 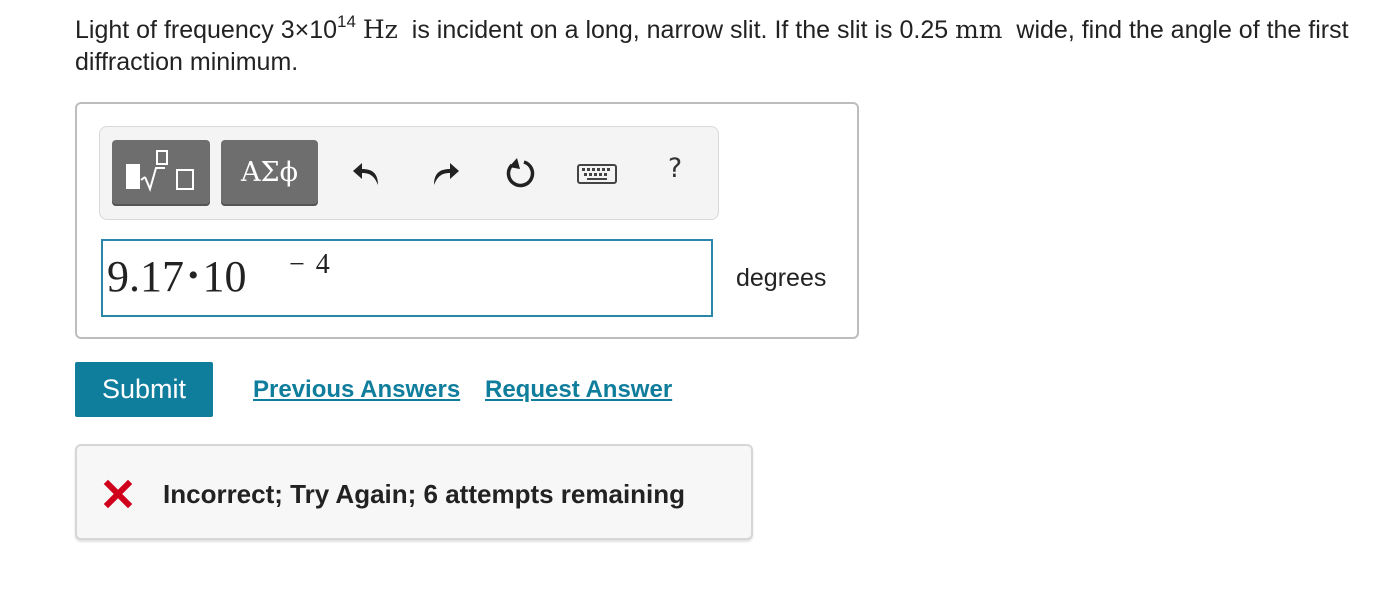 What do you see at coordinates (144, 389) in the screenshot?
I see `submit-button: Submit` at bounding box center [144, 389].